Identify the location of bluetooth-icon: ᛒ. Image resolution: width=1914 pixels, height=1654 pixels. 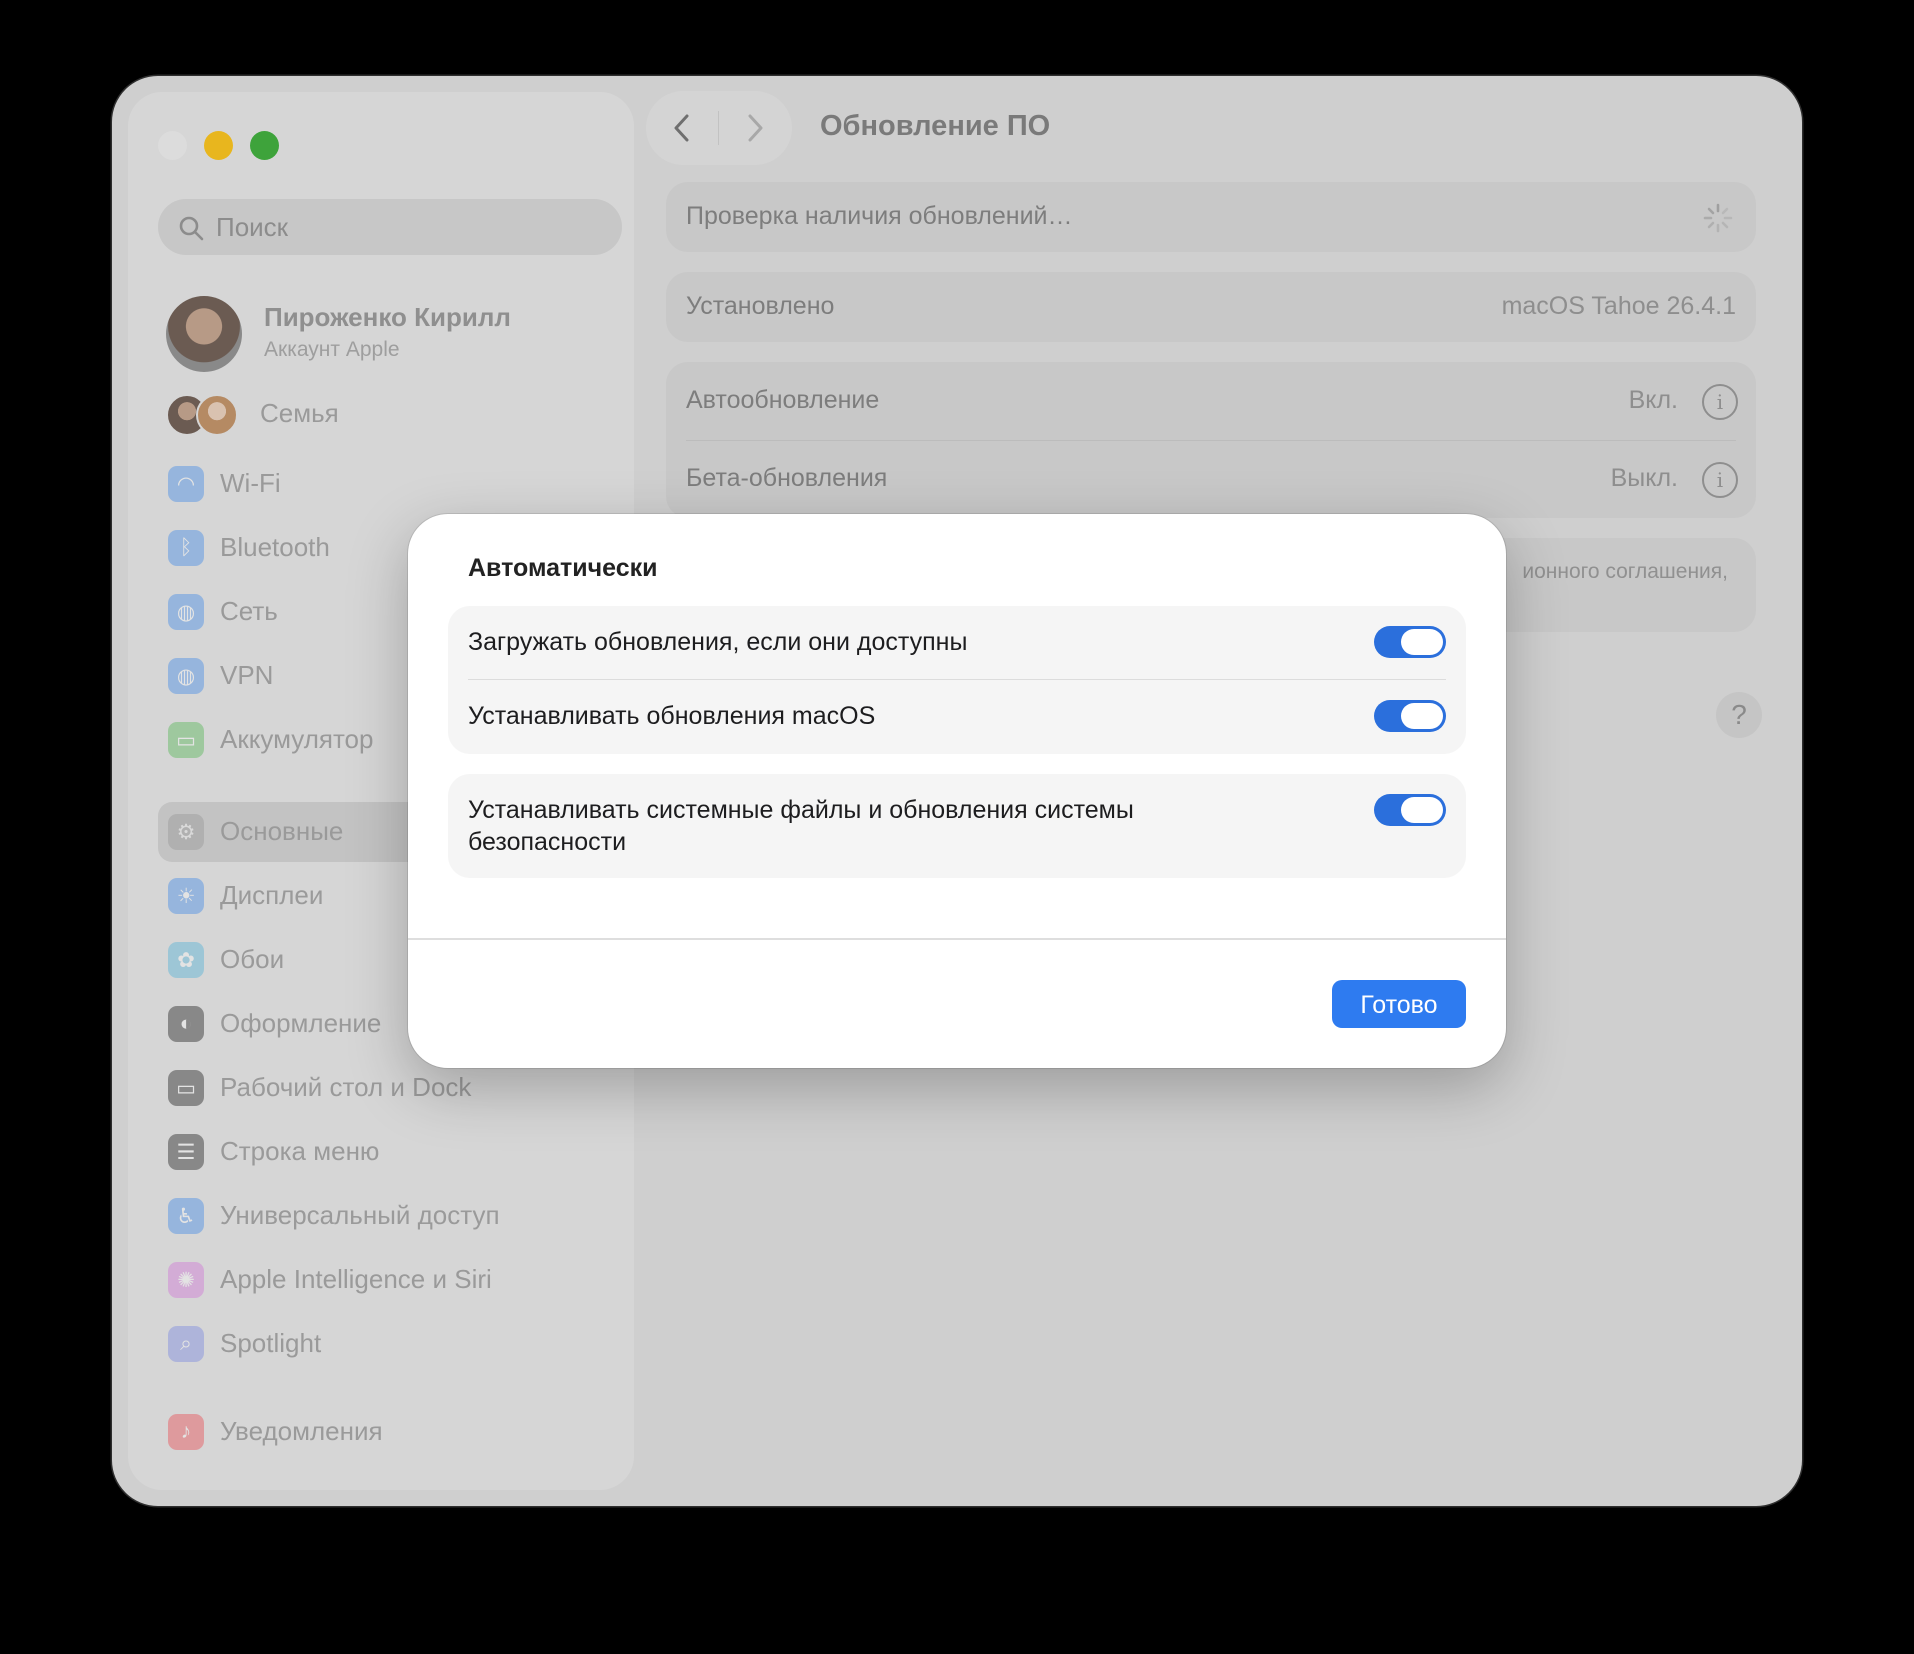
(186, 548).